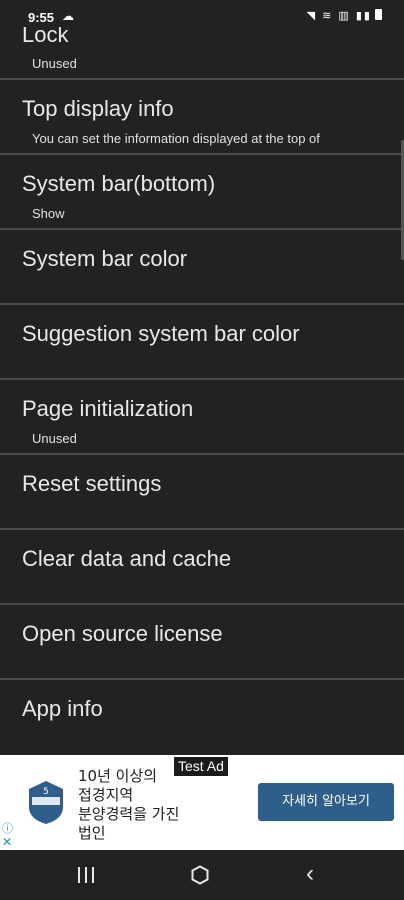 Image resolution: width=404 pixels, height=900 pixels. Describe the element at coordinates (202, 17) in the screenshot. I see `status-bar: 9:55 ☁ ◥ ≋ ▥ ▮▮` at that location.